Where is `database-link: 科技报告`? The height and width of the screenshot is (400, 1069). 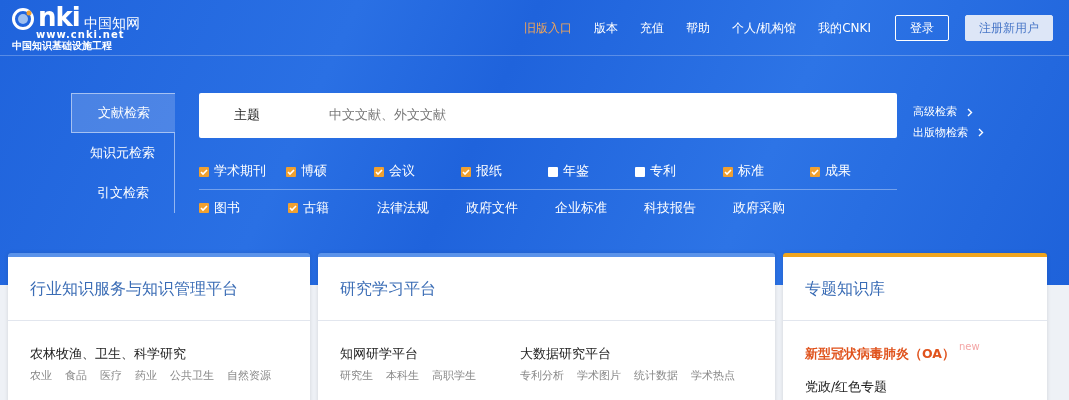 database-link: 科技报告 is located at coordinates (688, 208).